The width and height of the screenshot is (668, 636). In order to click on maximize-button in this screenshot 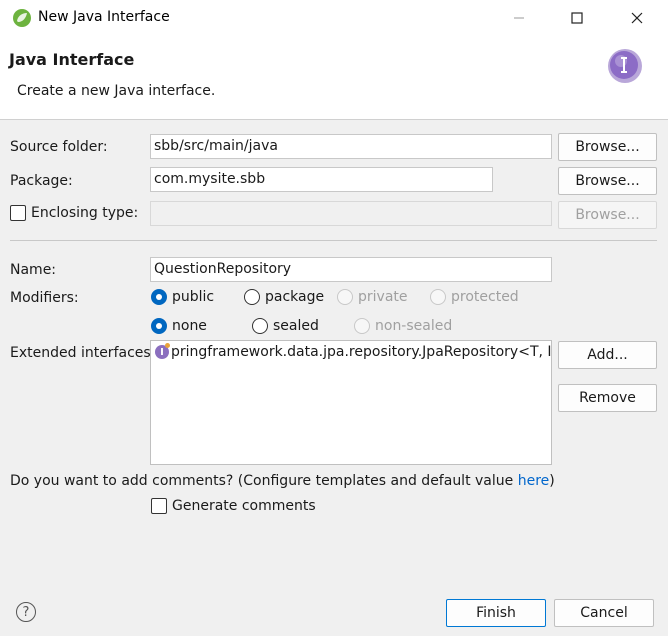, I will do `click(577, 18)`.